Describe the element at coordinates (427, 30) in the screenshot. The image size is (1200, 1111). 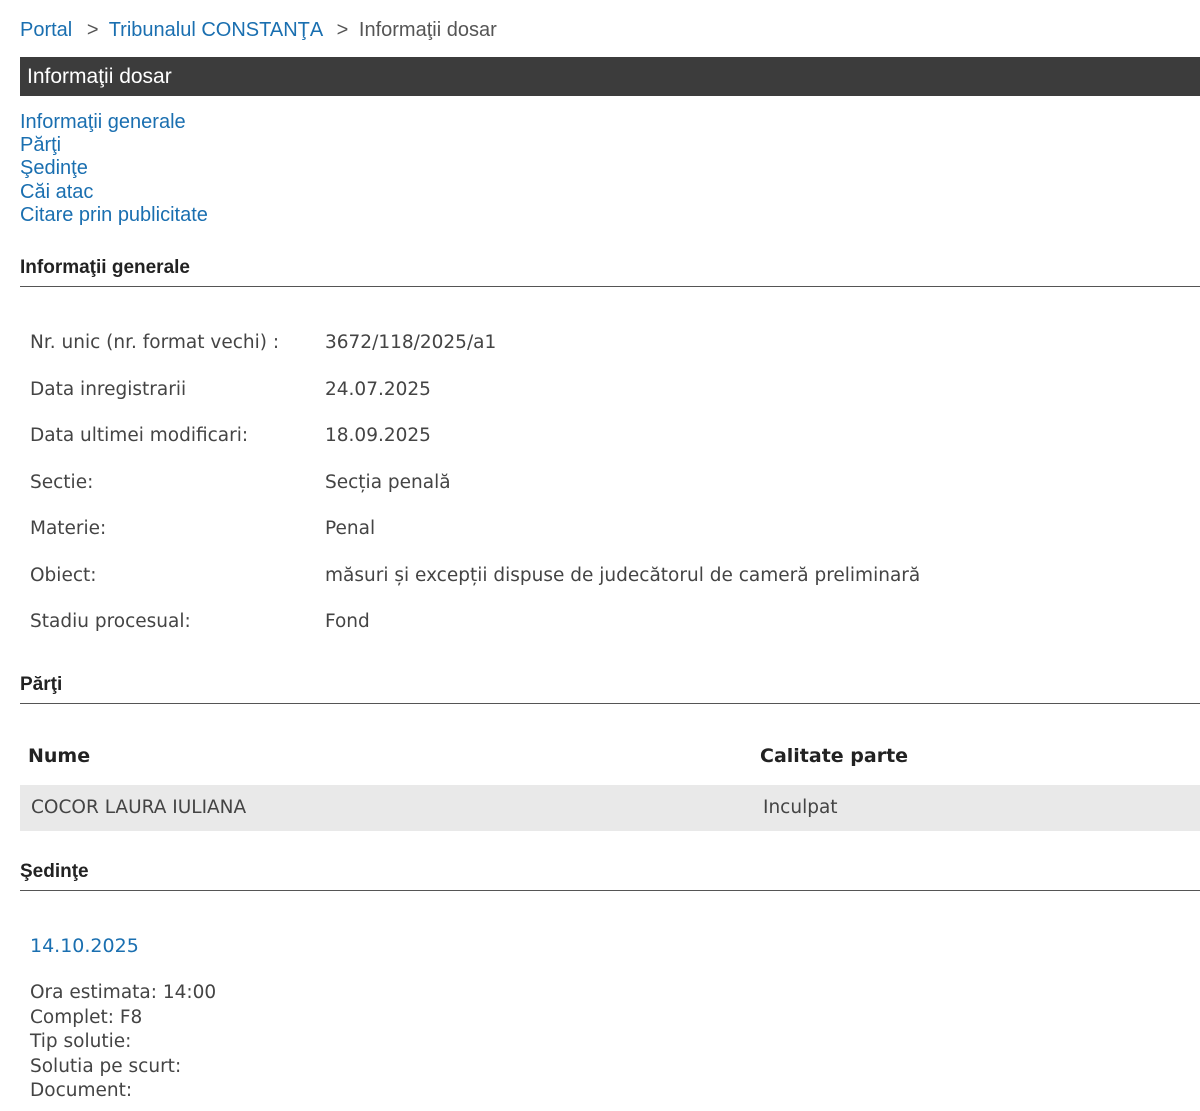
I see `breadcrumb-current: Informaţii dosar` at that location.